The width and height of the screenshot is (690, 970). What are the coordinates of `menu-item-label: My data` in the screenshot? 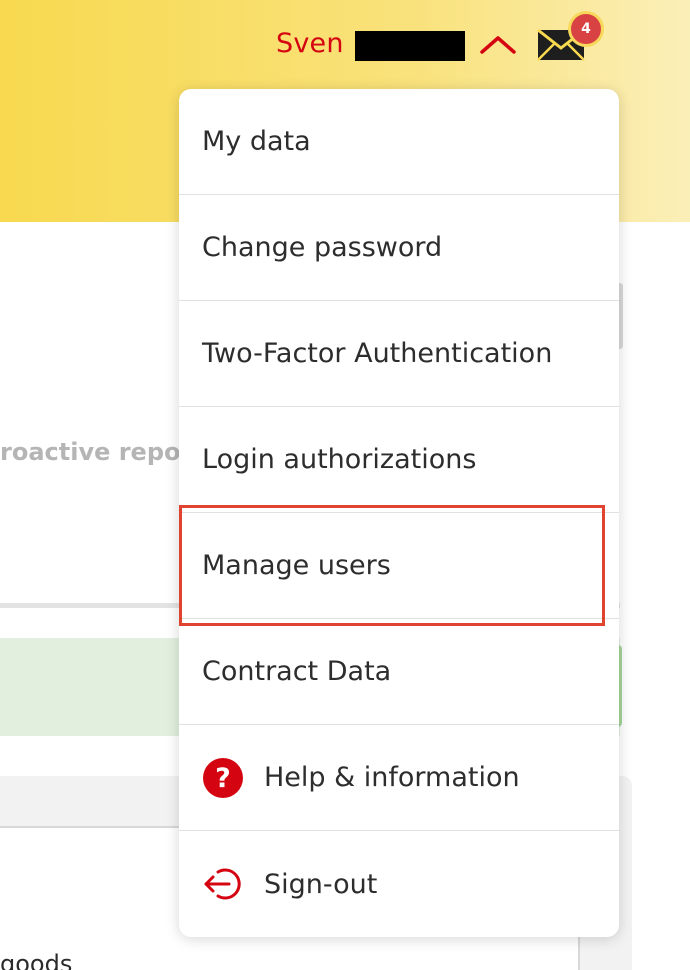 It's located at (256, 141).